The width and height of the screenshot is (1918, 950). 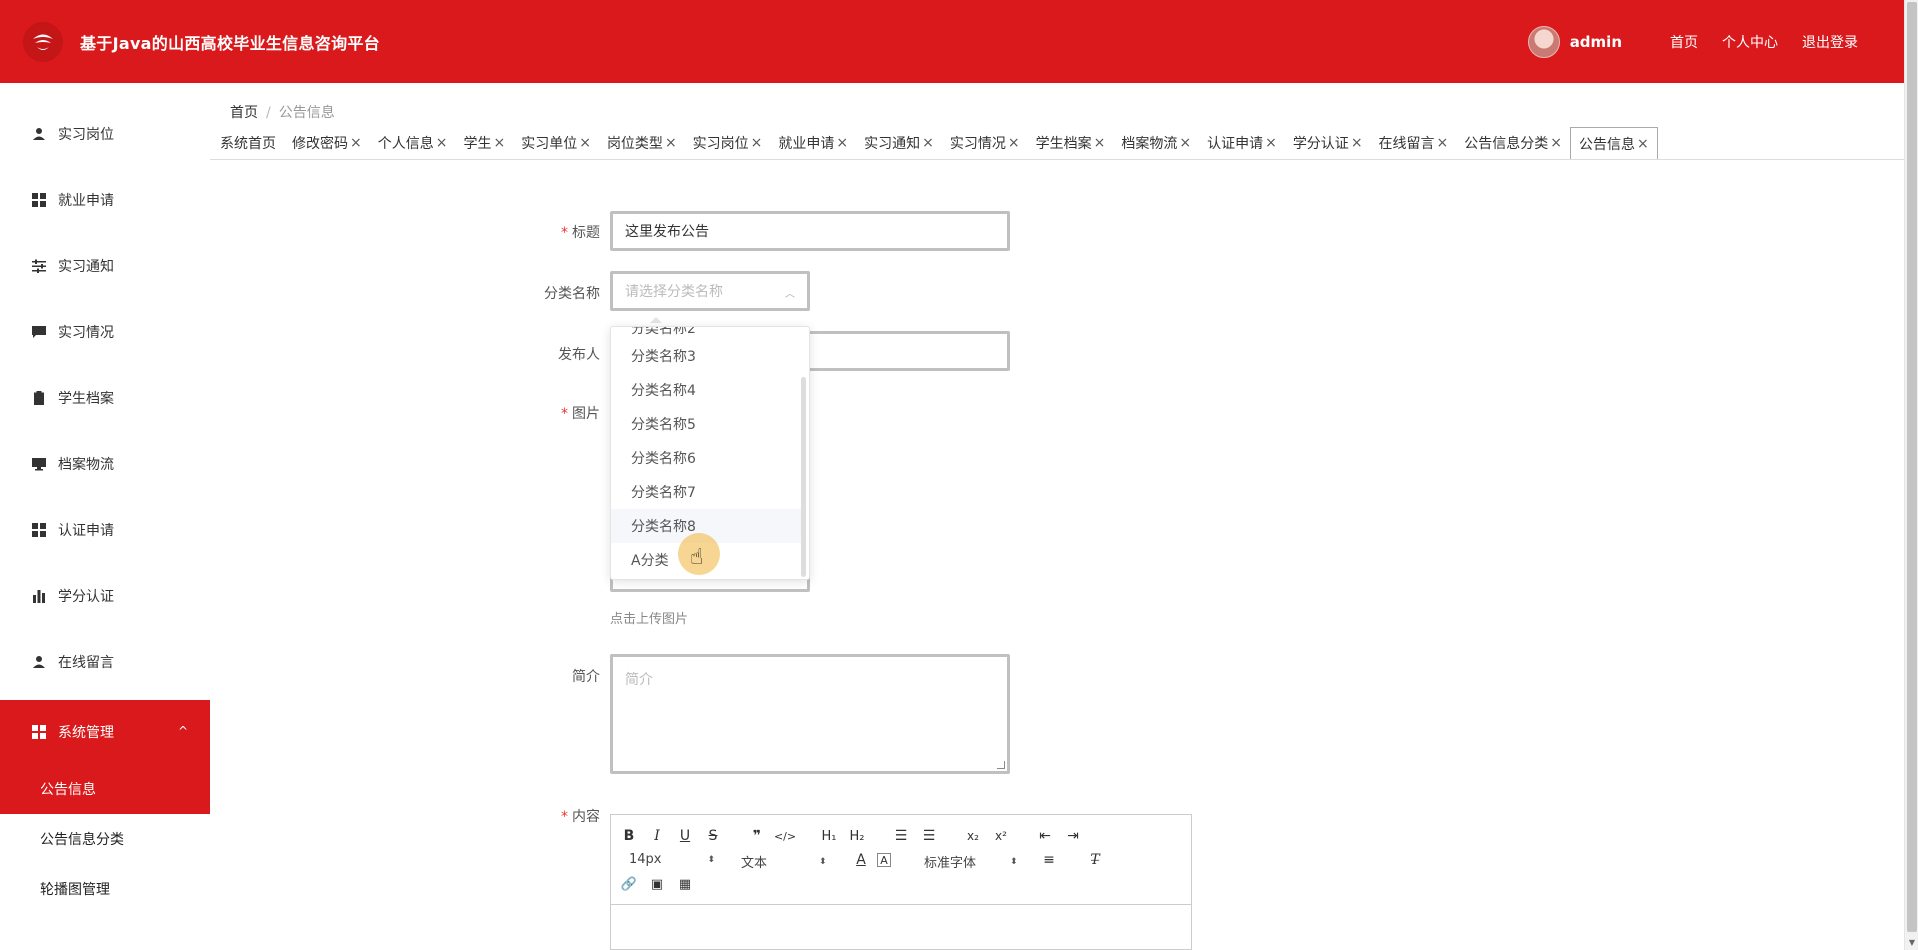 What do you see at coordinates (706, 458) in the screenshot?
I see `dropdown-option: 分类名称6` at bounding box center [706, 458].